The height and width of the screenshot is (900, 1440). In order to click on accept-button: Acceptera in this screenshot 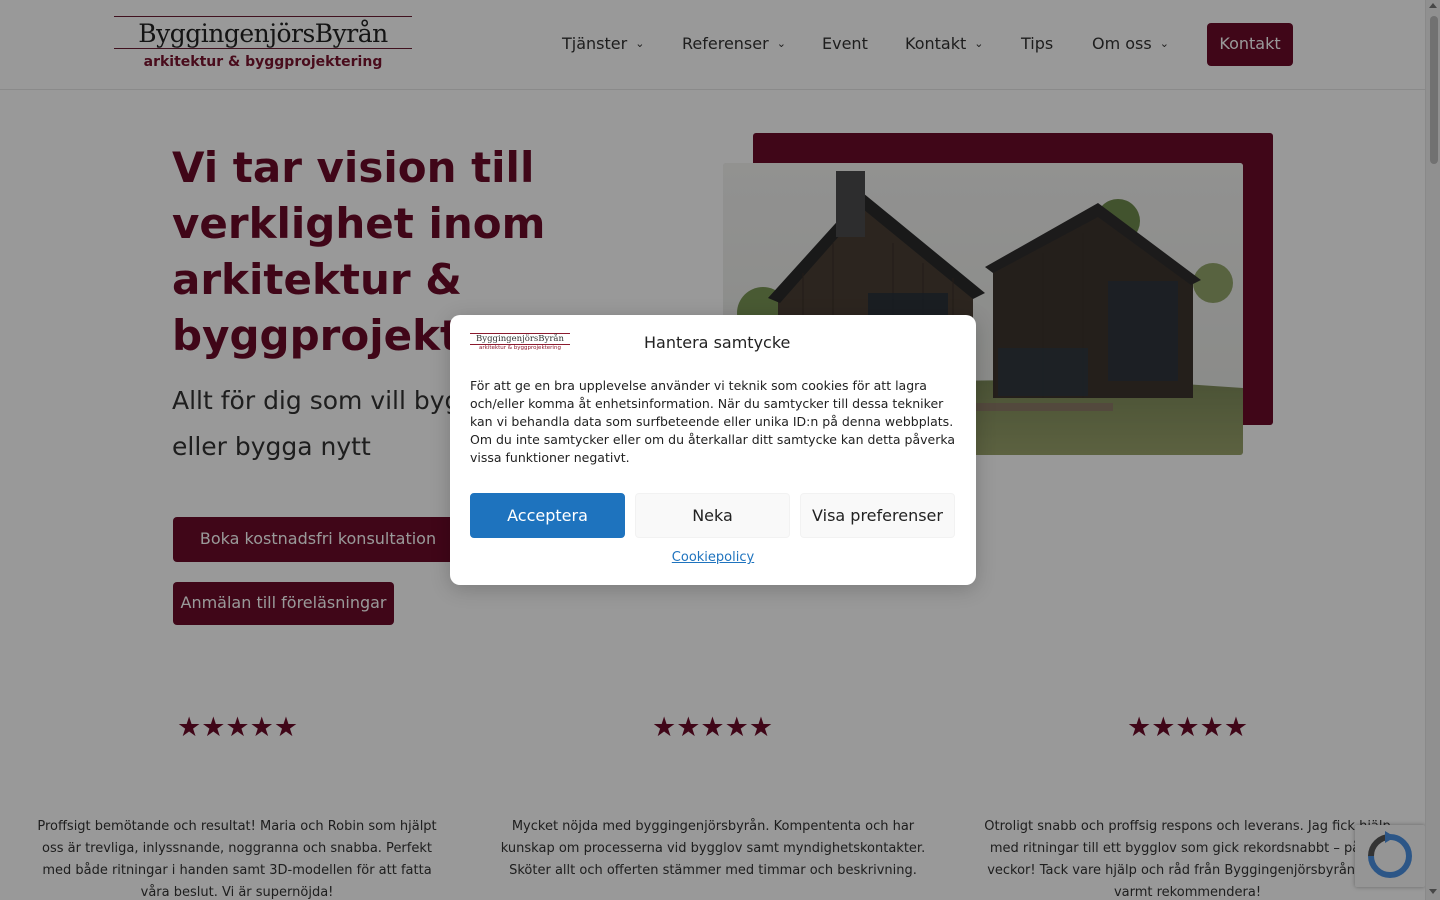, I will do `click(547, 515)`.